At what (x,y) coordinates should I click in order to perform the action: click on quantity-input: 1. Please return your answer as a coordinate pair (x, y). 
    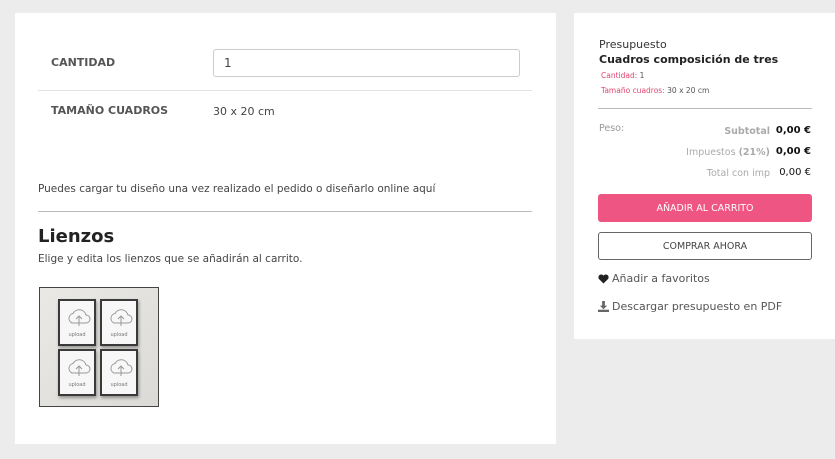
    Looking at the image, I should click on (366, 63).